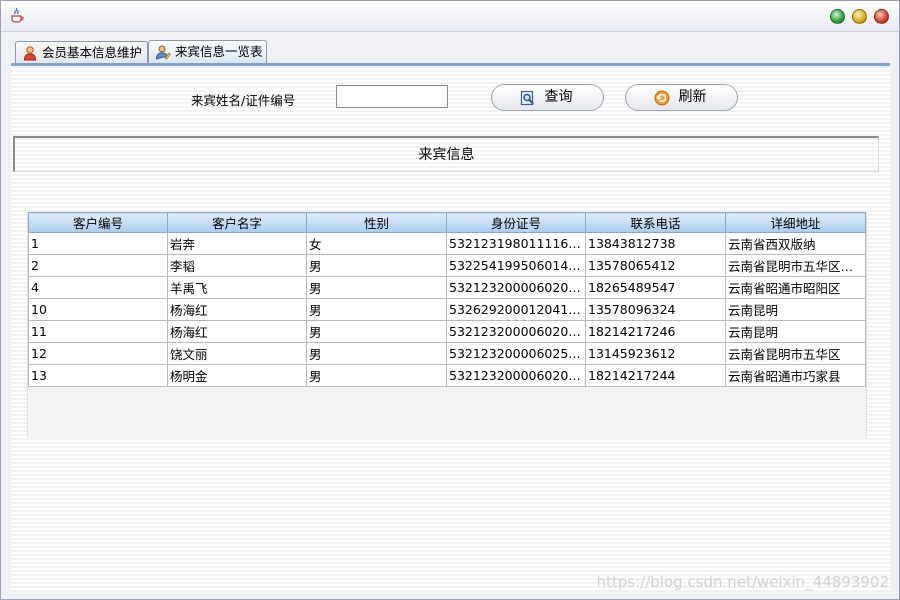 The image size is (900, 600). Describe the element at coordinates (376, 243) in the screenshot. I see `table-cell: 女` at that location.